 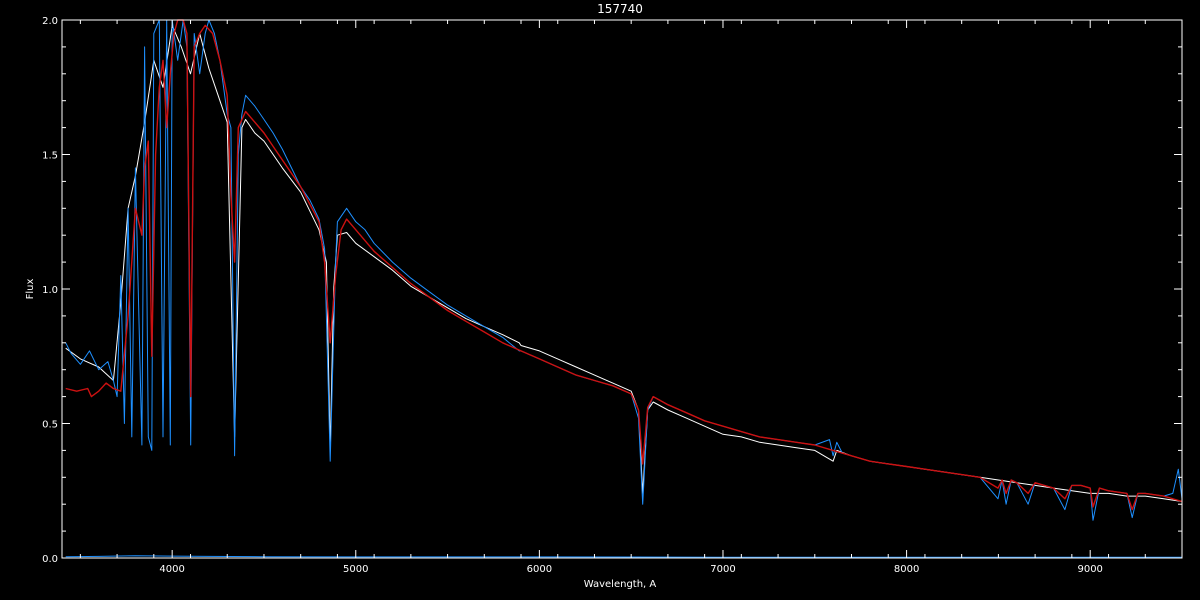 I want to click on y-tick-label: 0.0, so click(x=50, y=559).